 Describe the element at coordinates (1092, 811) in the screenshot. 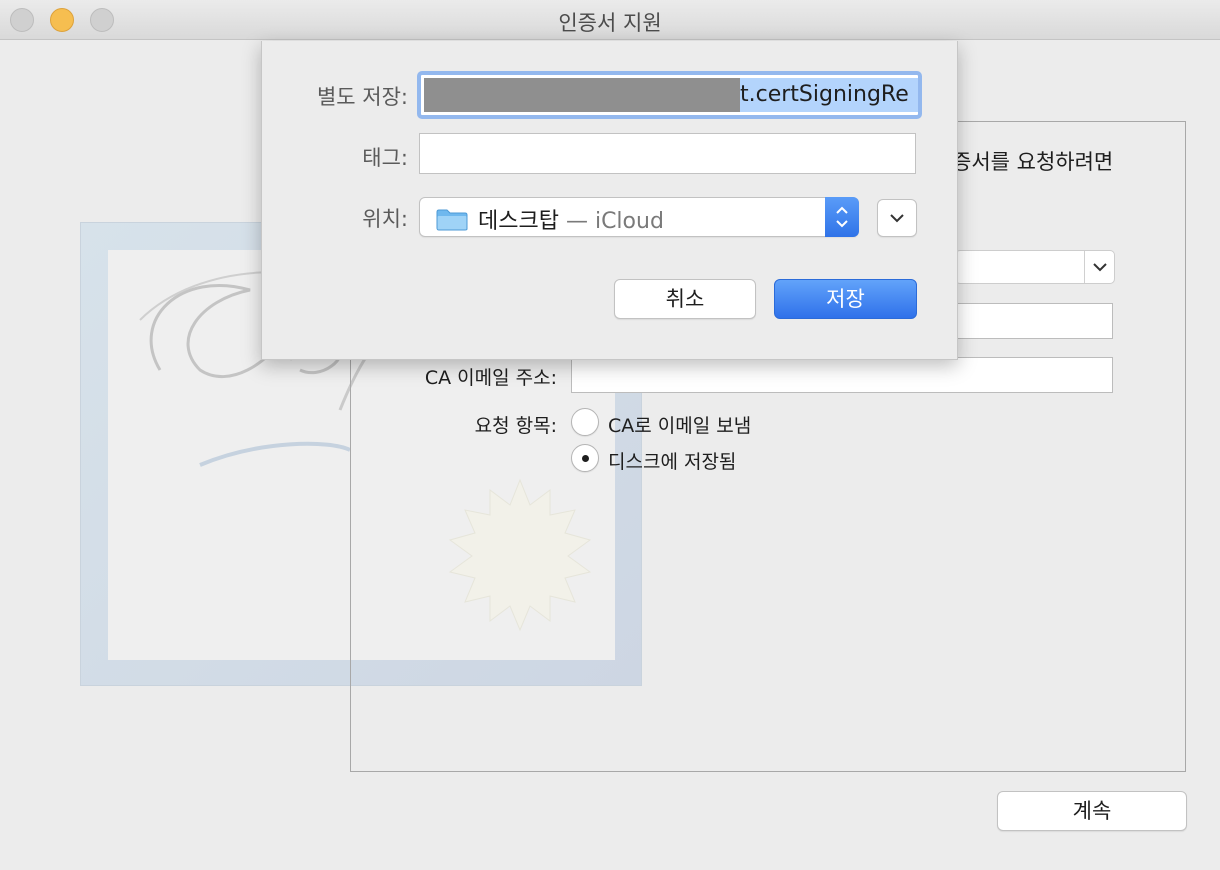

I see `continue-button: 계속` at that location.